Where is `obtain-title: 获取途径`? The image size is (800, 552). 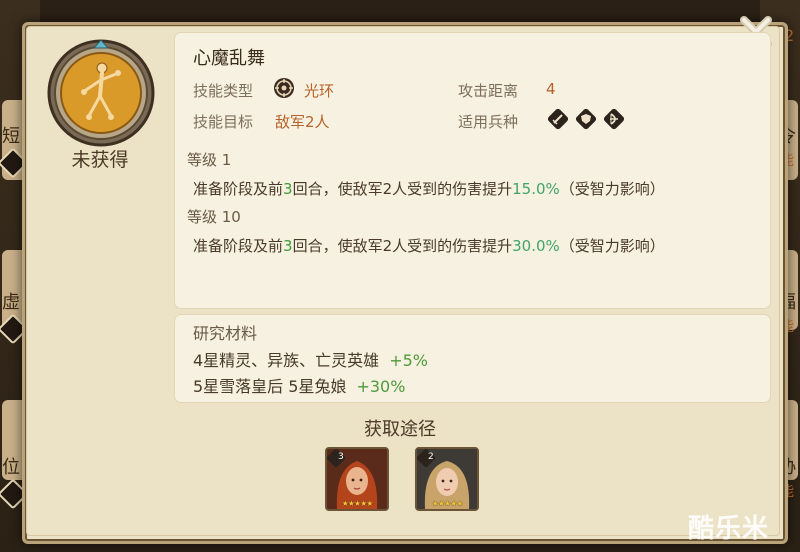
obtain-title: 获取途径 is located at coordinates (400, 429).